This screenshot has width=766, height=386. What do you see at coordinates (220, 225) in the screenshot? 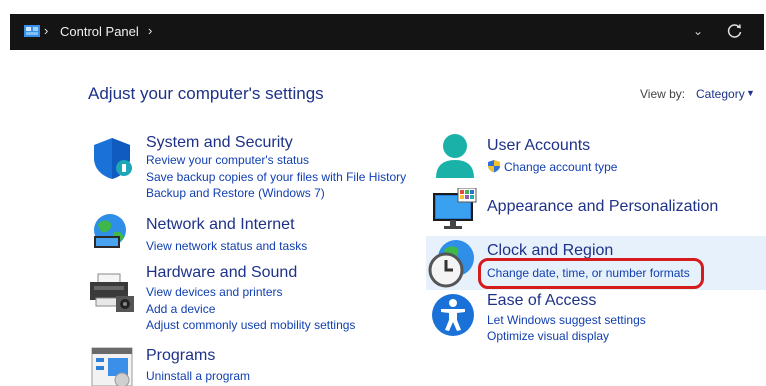
I see `category-title-network: Network and Internet` at bounding box center [220, 225].